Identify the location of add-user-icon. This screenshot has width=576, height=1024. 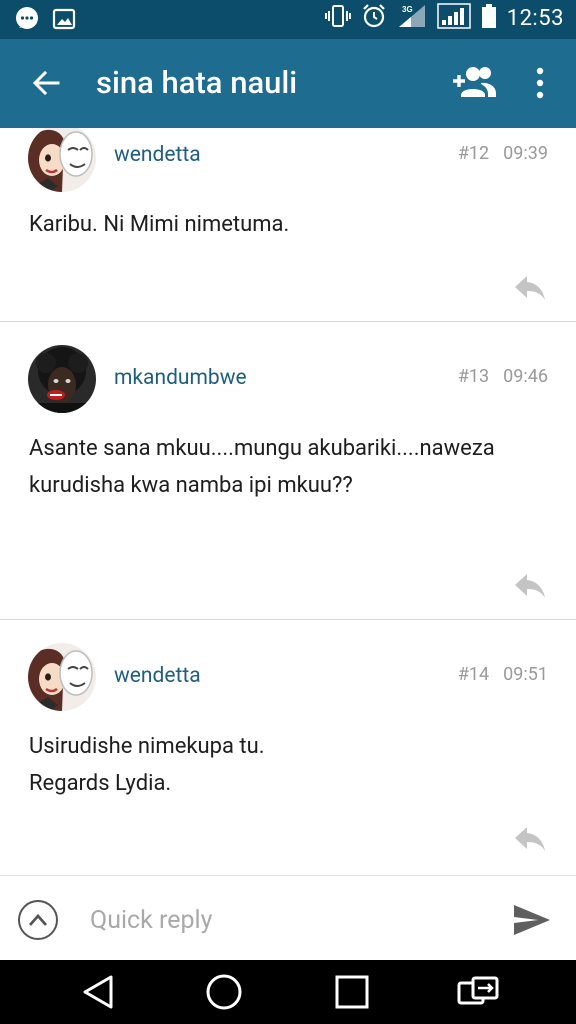
(474, 82).